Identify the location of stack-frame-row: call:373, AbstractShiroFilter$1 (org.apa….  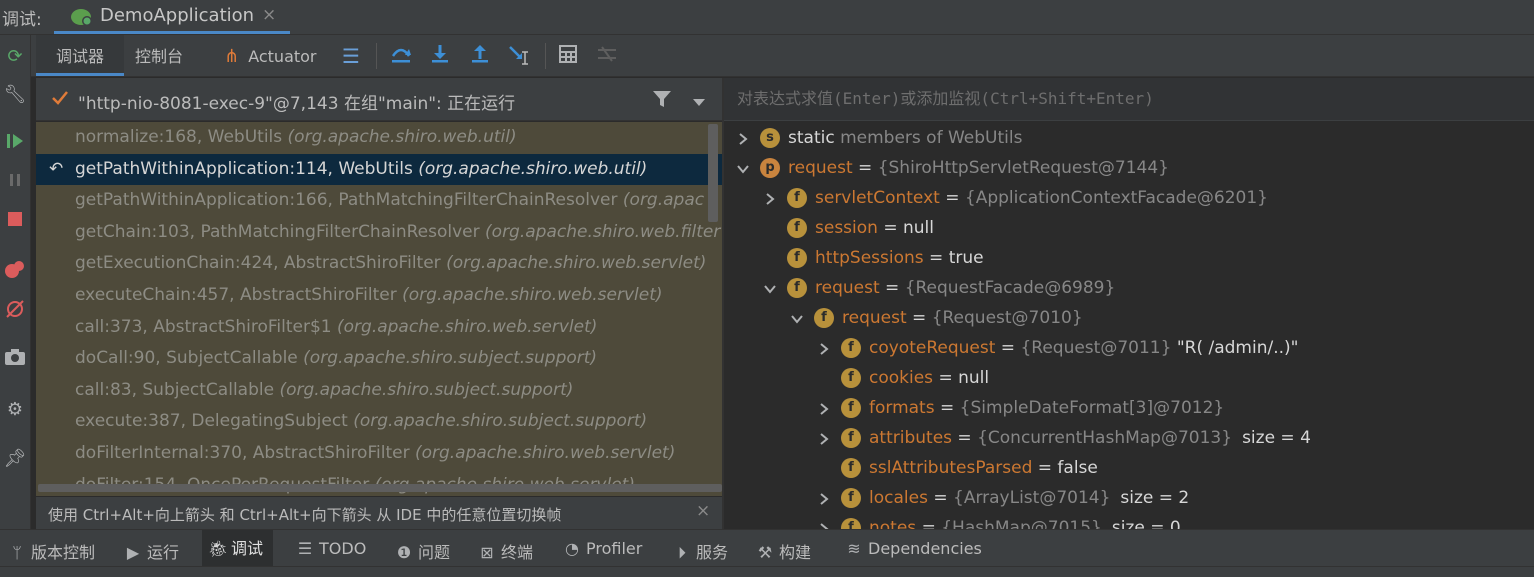
(379, 327).